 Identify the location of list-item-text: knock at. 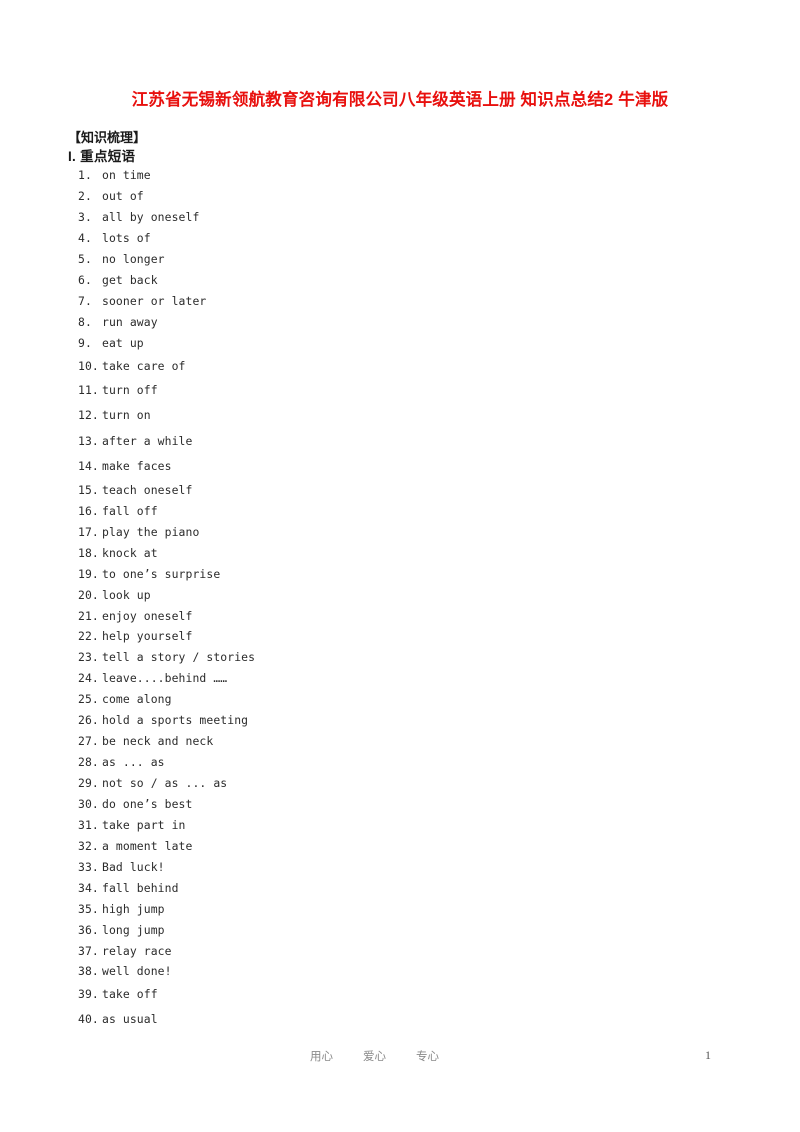
(130, 553).